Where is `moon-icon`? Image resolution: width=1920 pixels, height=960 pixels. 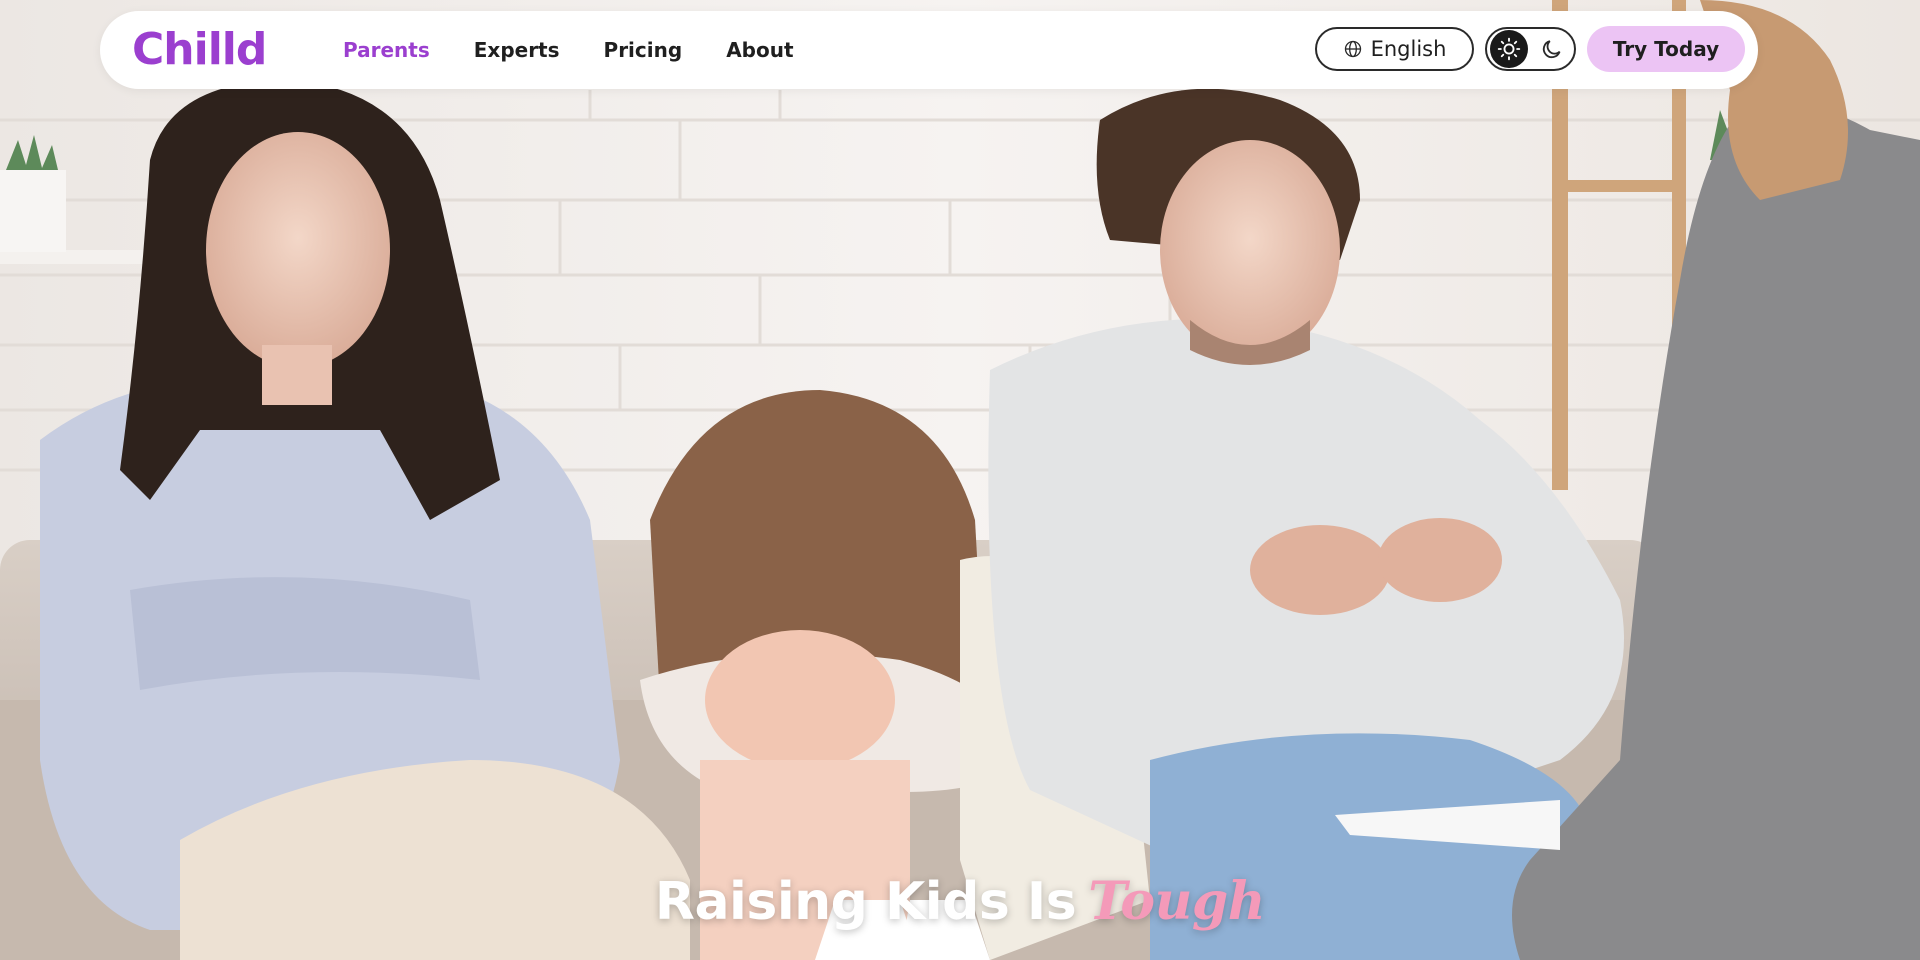 moon-icon is located at coordinates (1552, 49).